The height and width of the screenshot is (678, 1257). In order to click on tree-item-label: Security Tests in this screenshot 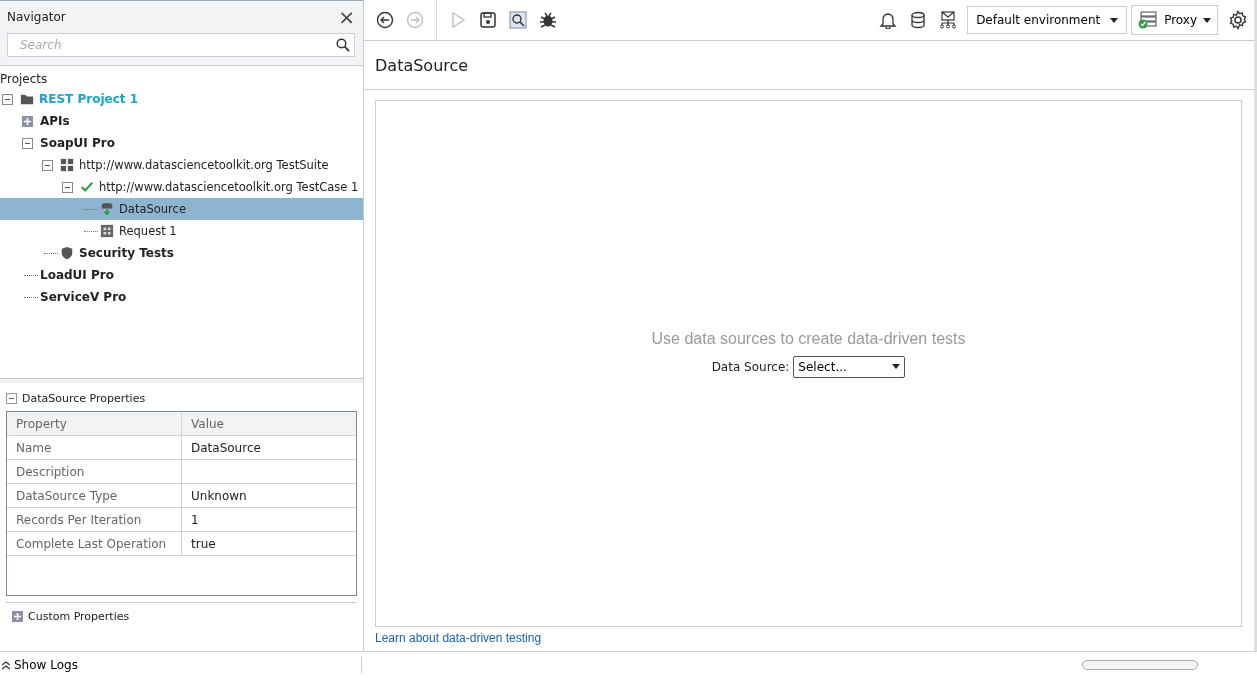, I will do `click(126, 253)`.